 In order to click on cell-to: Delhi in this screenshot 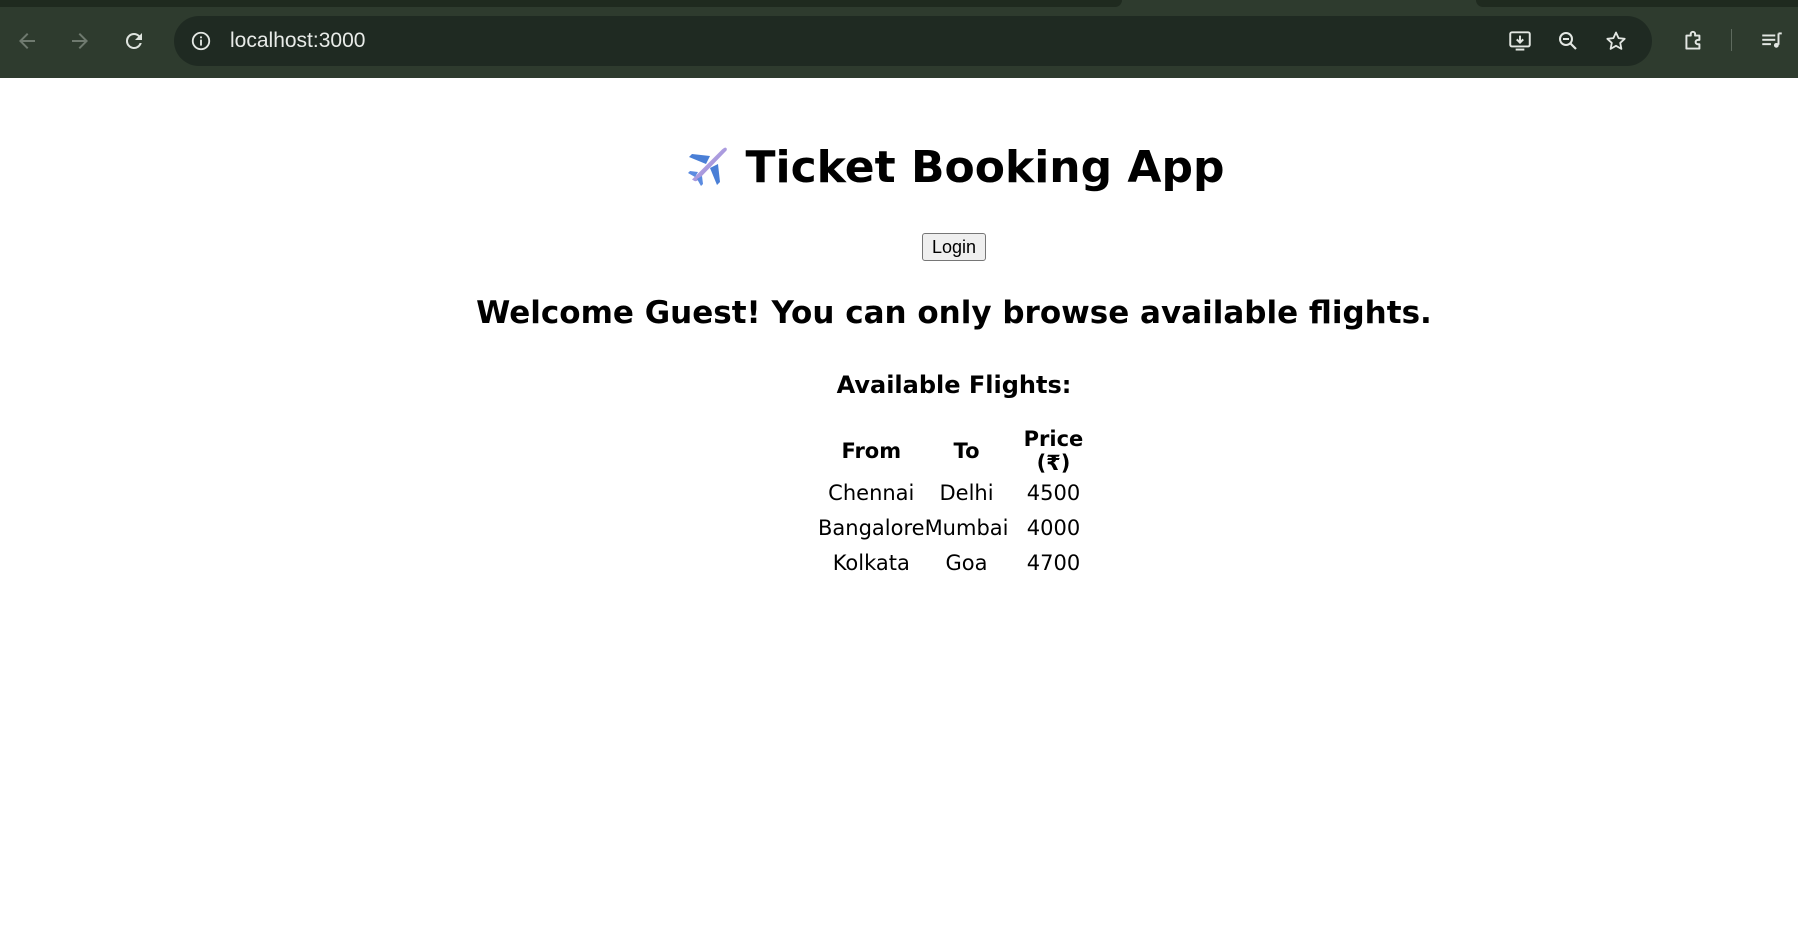, I will do `click(966, 492)`.